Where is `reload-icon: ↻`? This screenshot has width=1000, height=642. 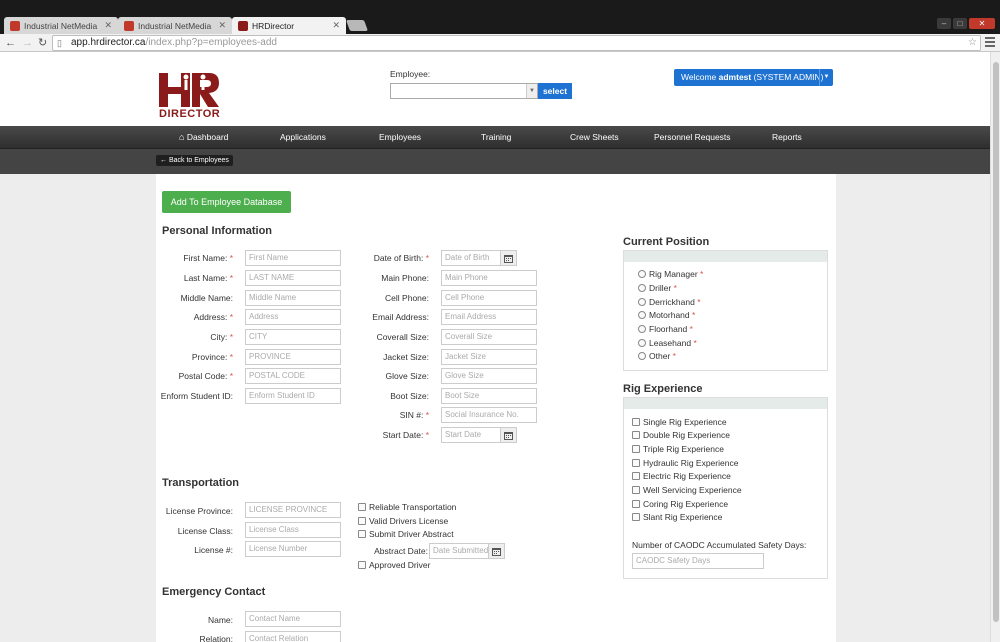
reload-icon: ↻ is located at coordinates (42, 43).